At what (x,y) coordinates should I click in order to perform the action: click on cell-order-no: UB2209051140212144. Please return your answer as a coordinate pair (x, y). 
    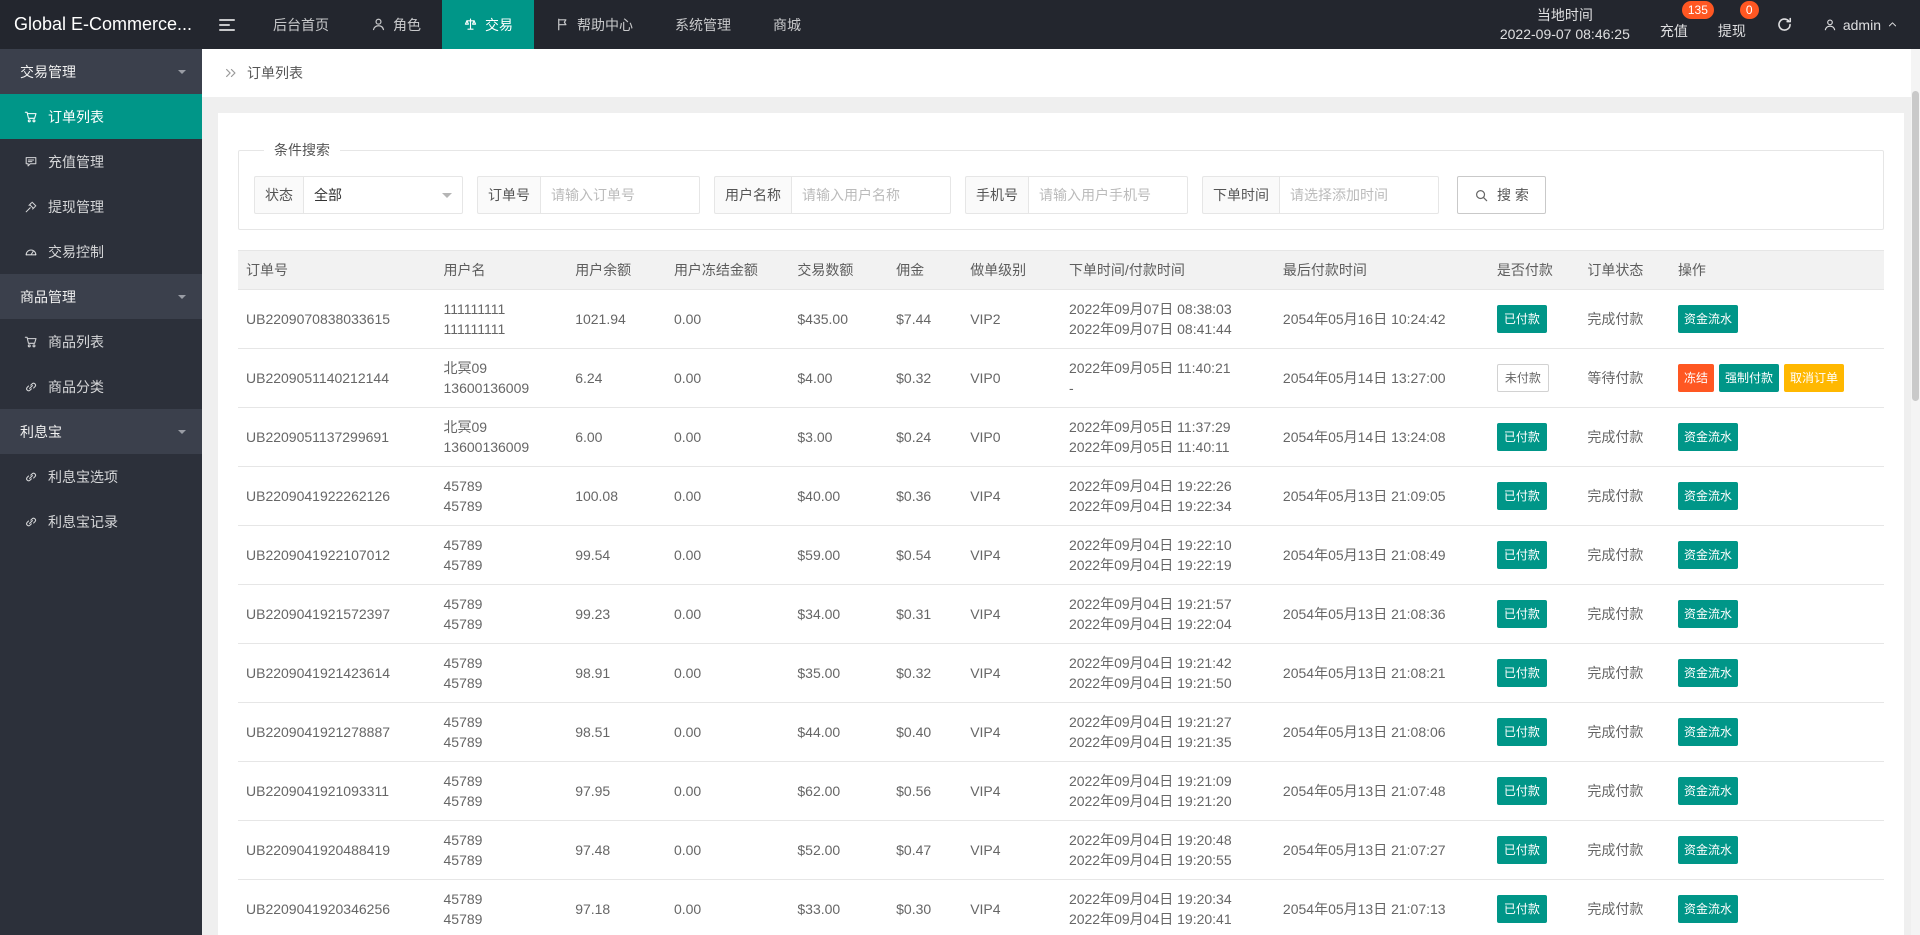
    Looking at the image, I should click on (337, 378).